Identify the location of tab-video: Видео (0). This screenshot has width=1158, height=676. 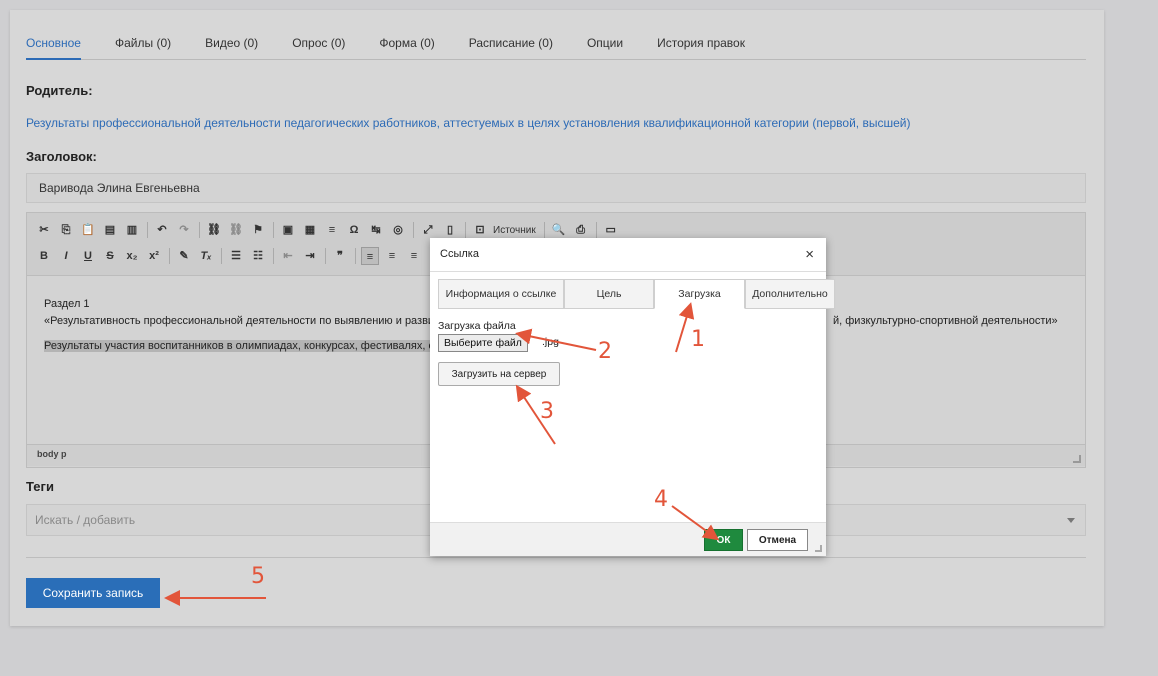
(231, 45).